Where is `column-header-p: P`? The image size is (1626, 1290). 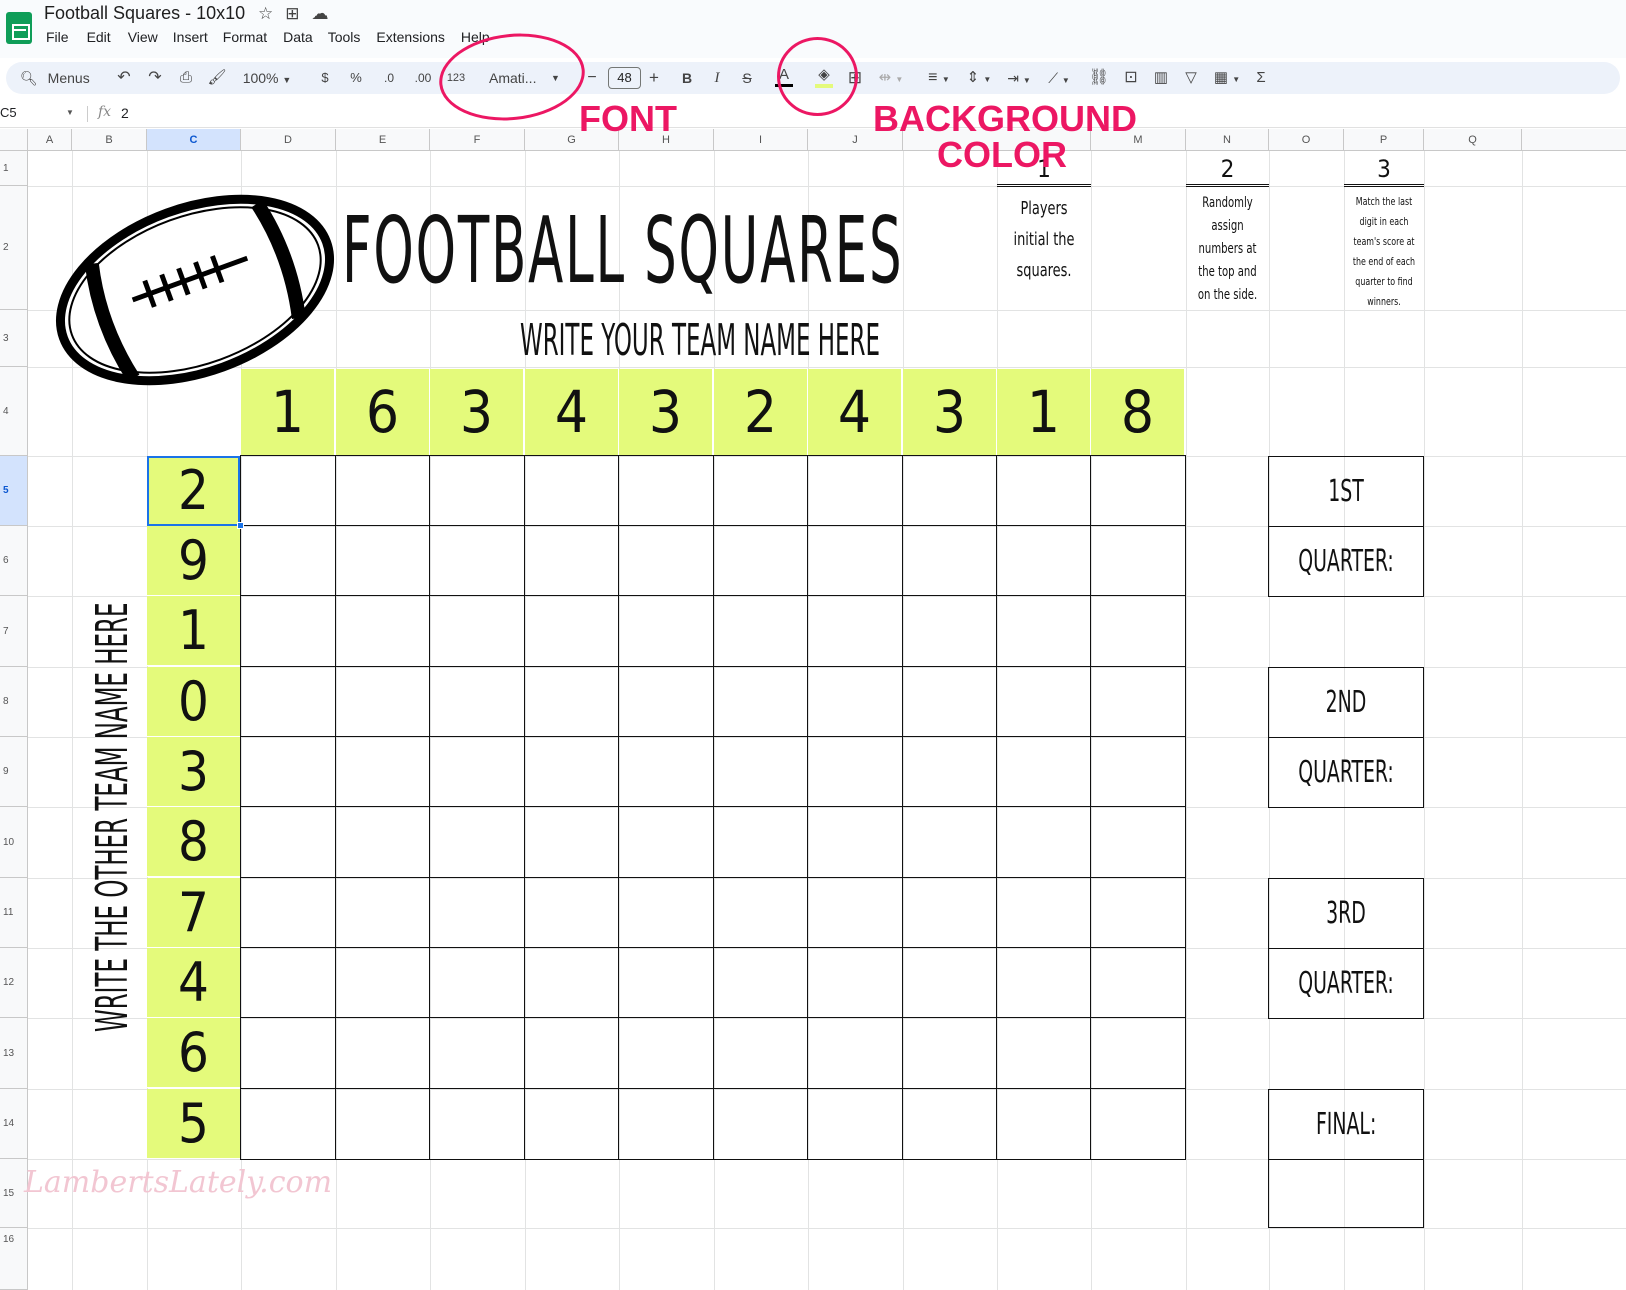 column-header-p: P is located at coordinates (1384, 140).